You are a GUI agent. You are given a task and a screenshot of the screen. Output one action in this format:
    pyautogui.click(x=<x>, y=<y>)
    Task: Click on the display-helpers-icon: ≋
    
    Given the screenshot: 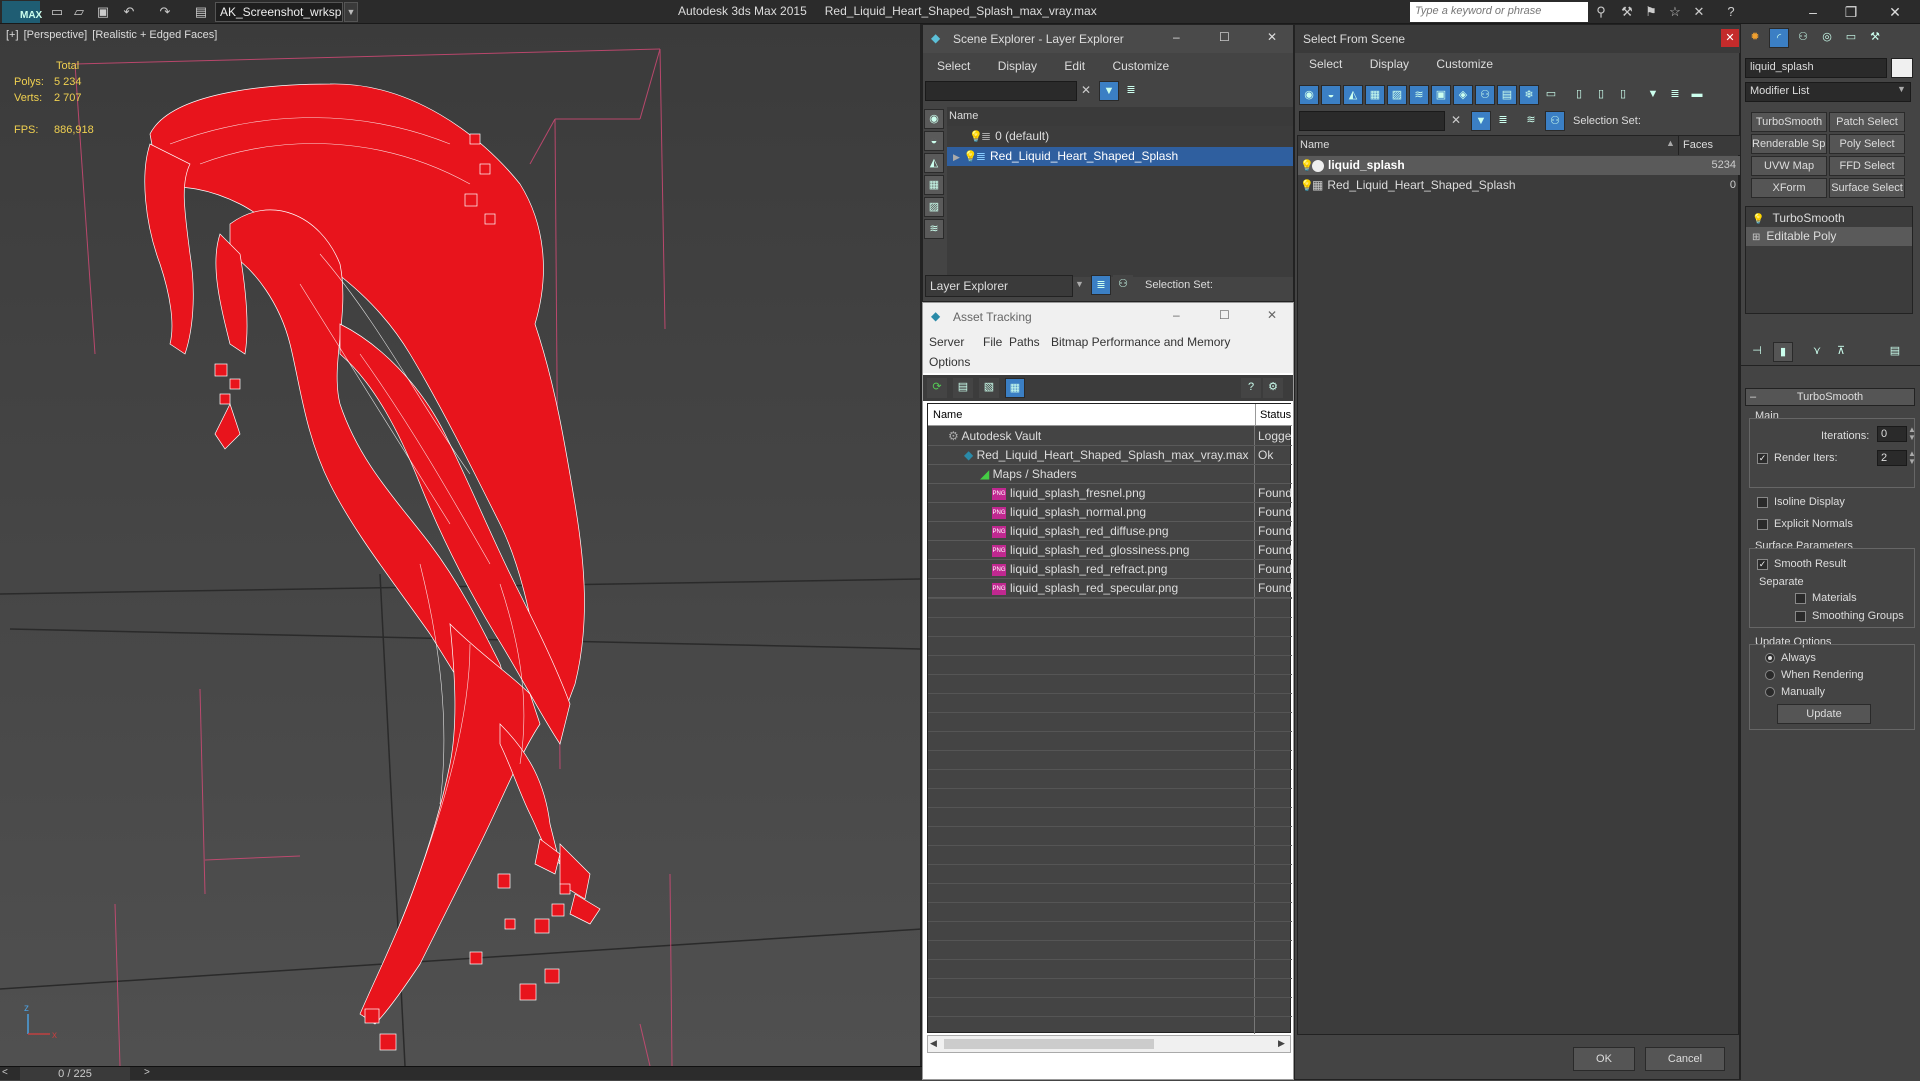 What is the action you would take?
    pyautogui.click(x=934, y=229)
    